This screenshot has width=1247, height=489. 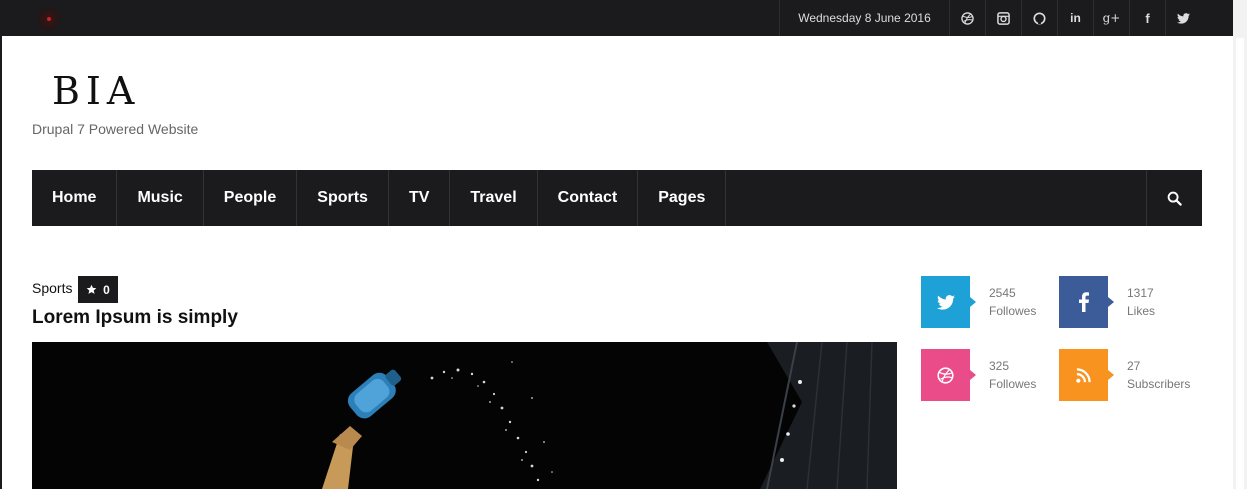 I want to click on article-category: Sports, so click(x=52, y=288).